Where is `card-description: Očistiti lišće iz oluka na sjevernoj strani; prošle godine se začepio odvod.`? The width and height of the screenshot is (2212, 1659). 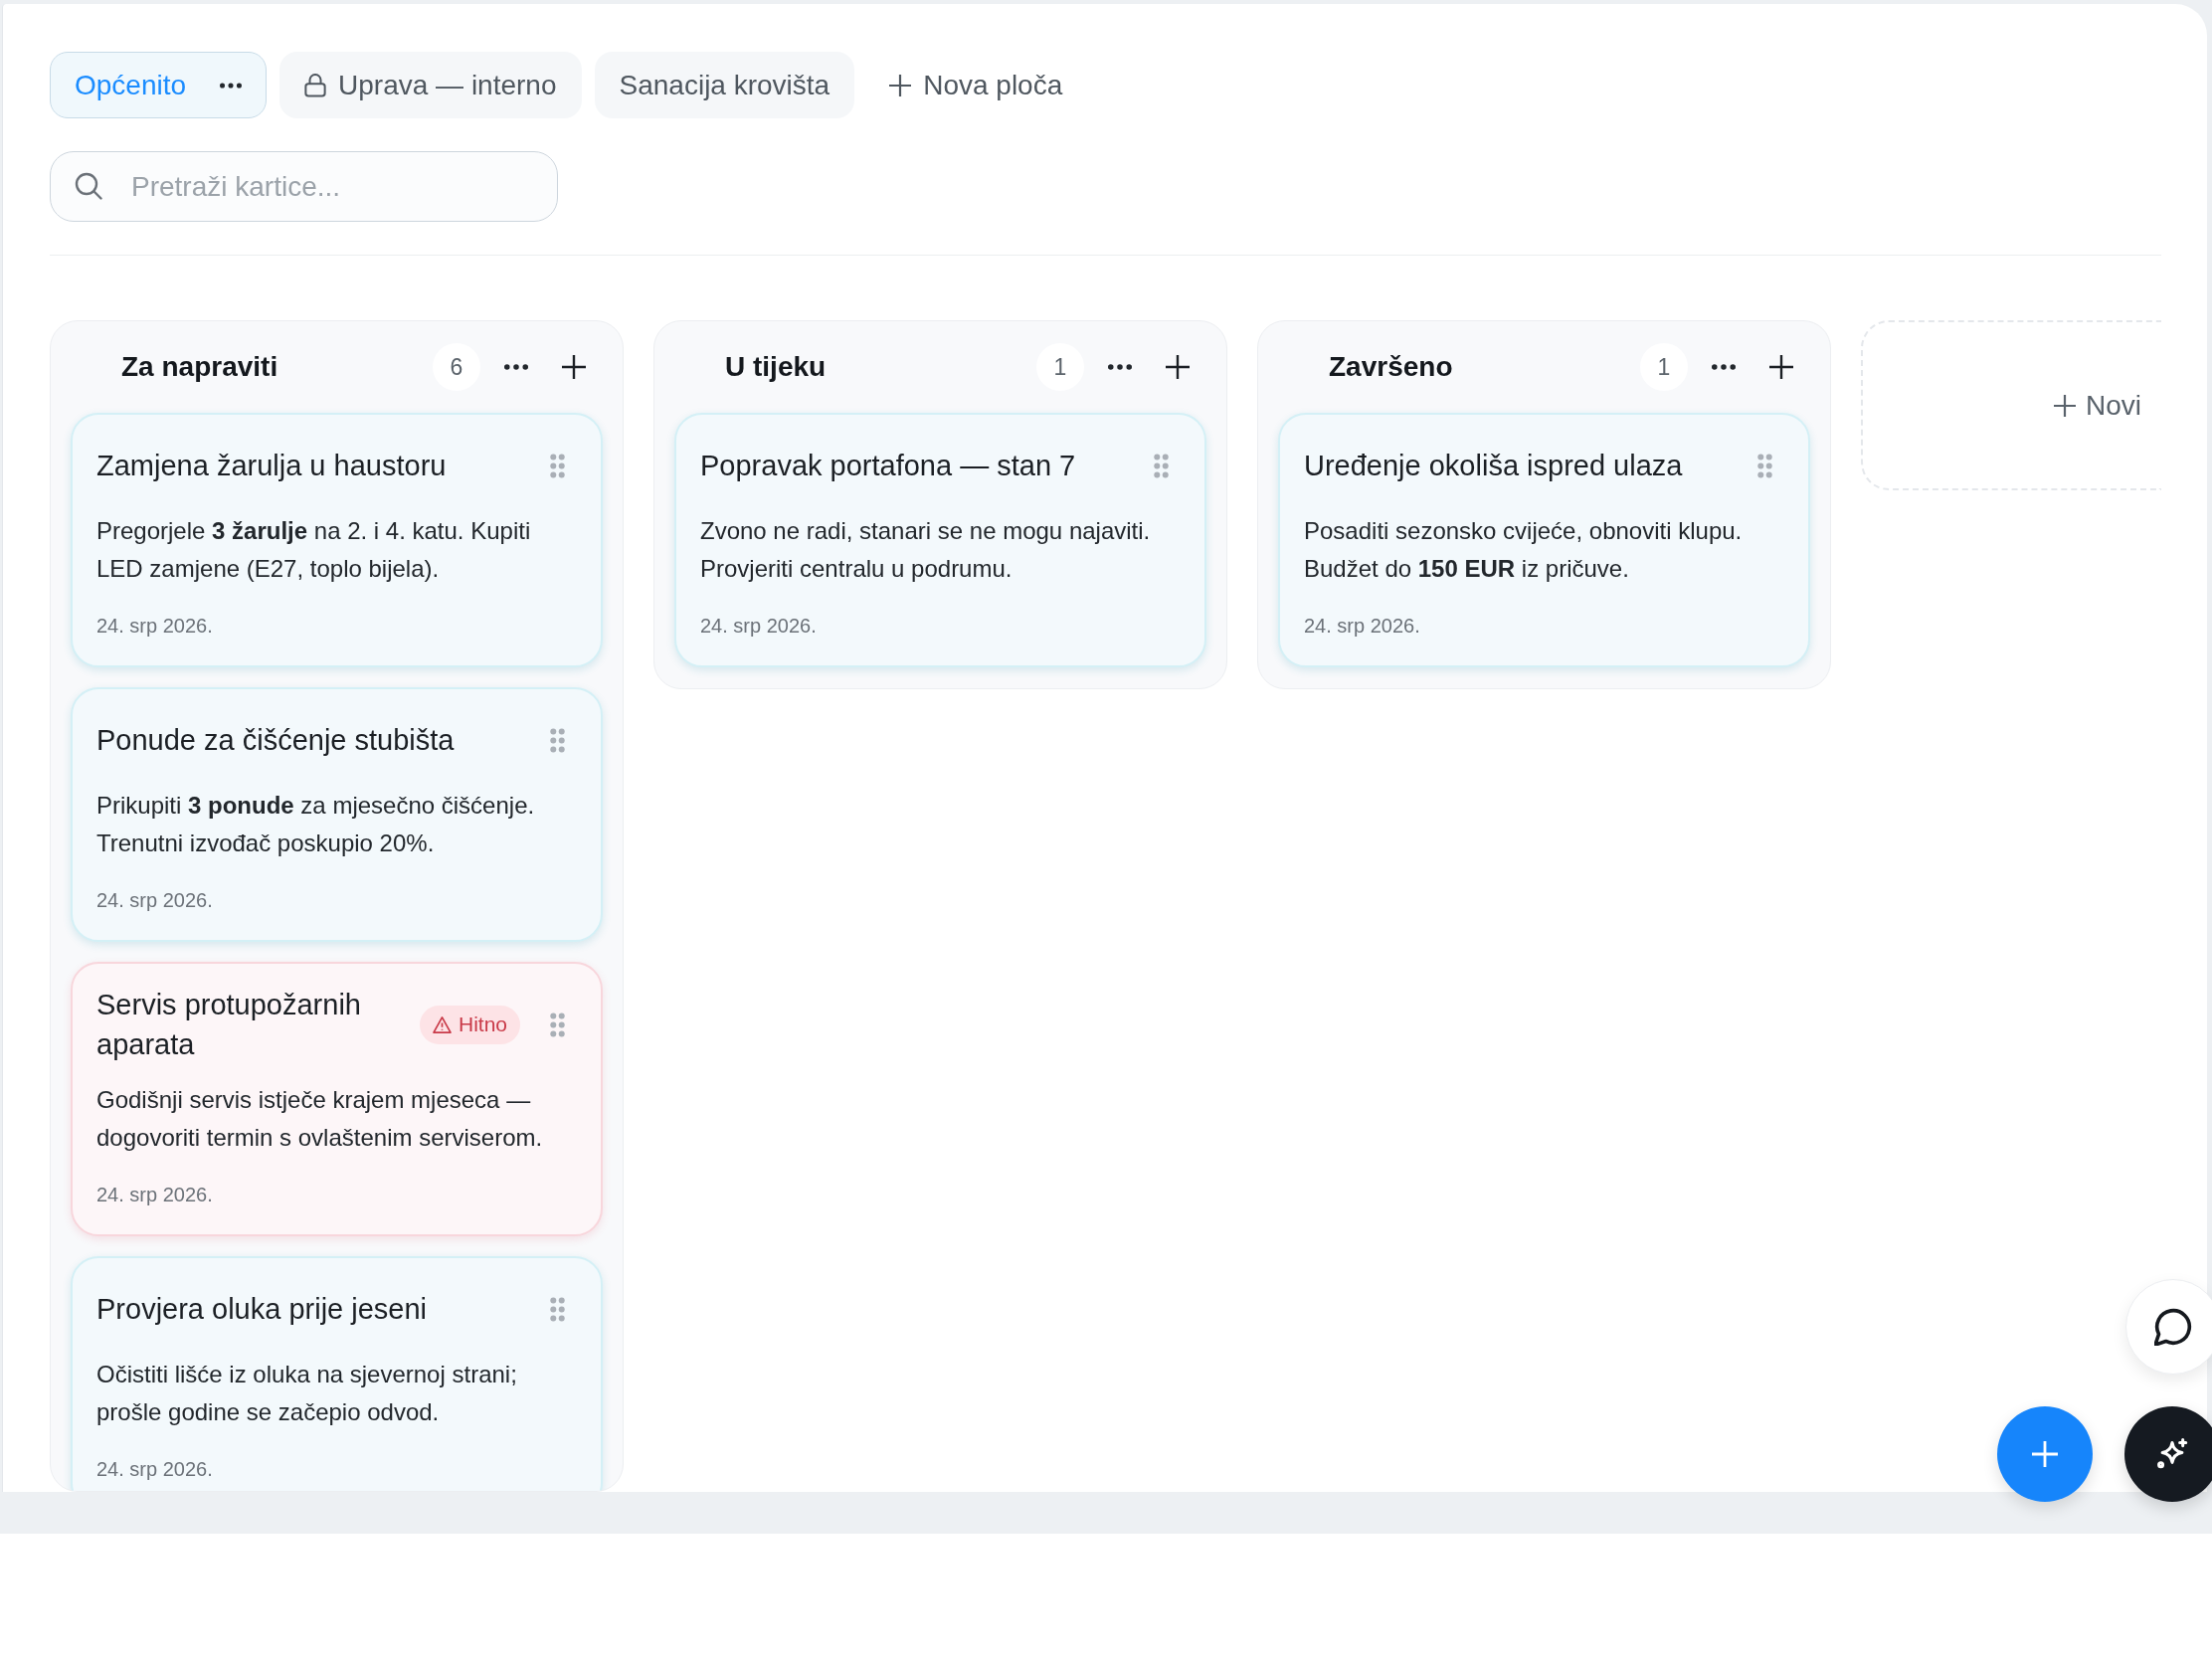 card-description: Očistiti lišće iz oluka na sjevernoj strani; prošle godine se začepio odvod. is located at coordinates (307, 1393).